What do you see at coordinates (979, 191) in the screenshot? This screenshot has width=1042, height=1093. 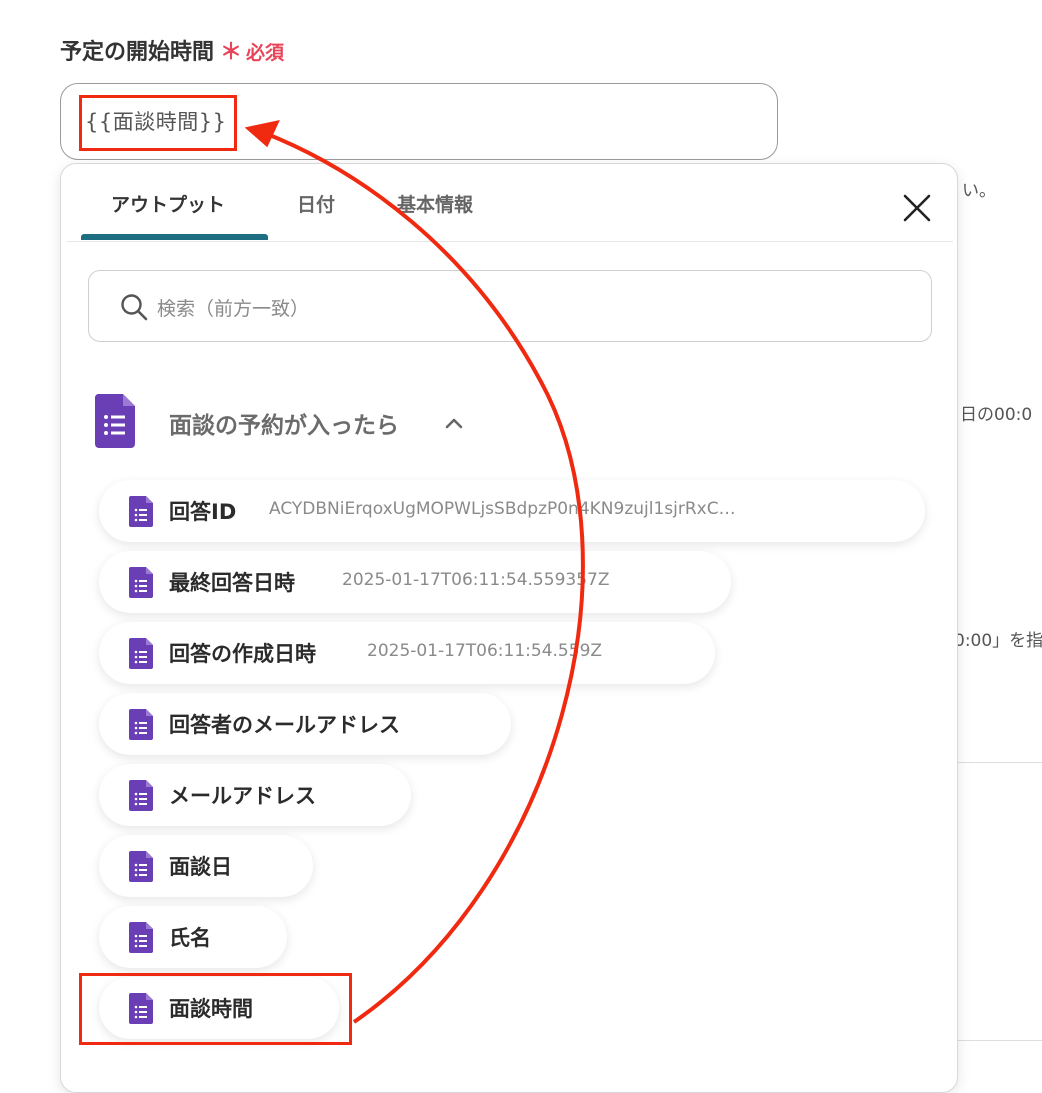 I see `background-text-fragment: い。` at bounding box center [979, 191].